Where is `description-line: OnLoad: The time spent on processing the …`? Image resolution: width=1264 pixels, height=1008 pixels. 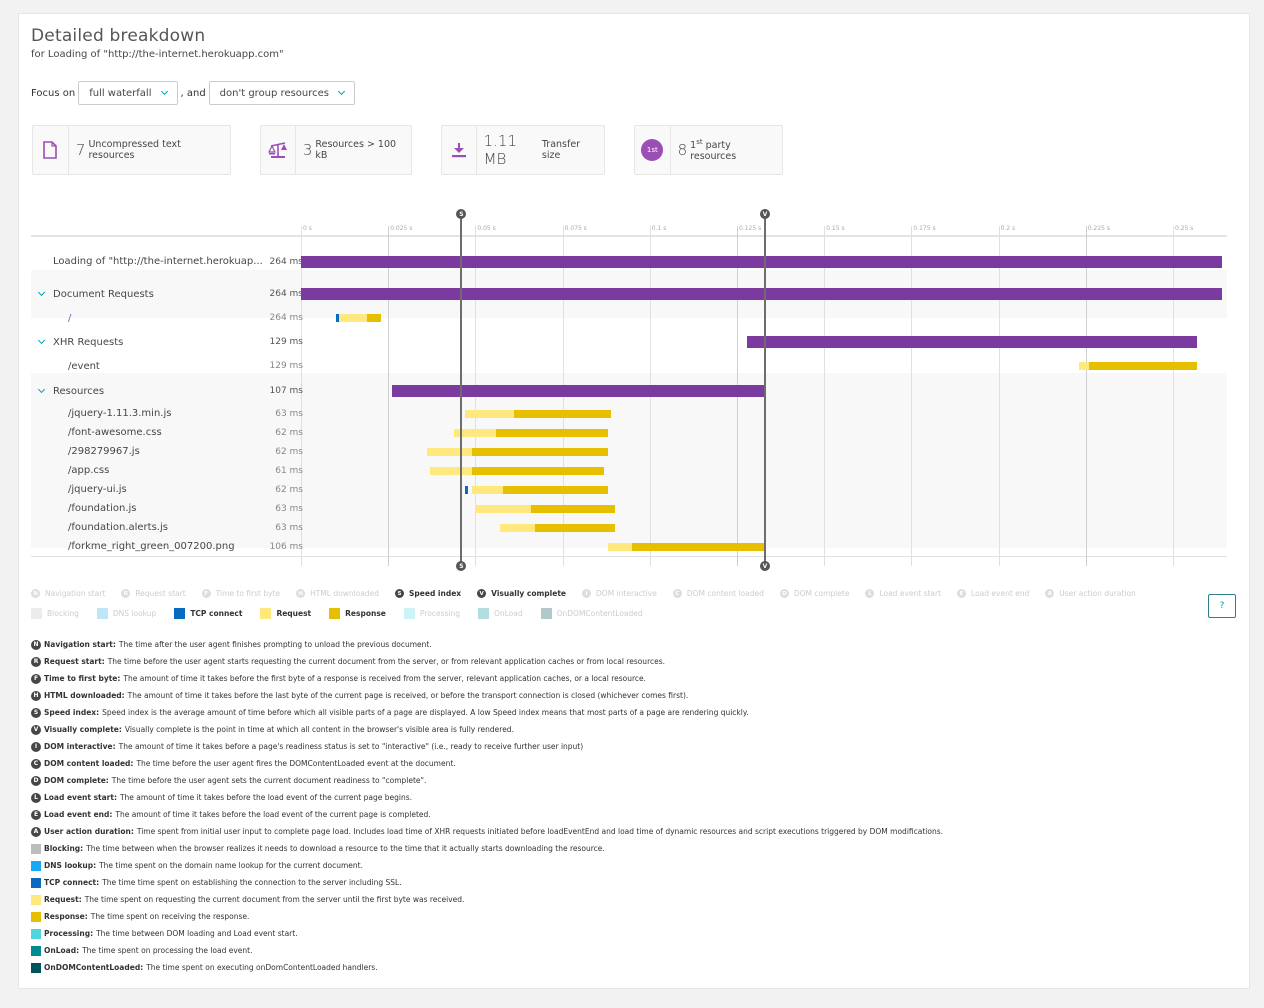 description-line: OnLoad: The time spent on processing the … is located at coordinates (626, 950).